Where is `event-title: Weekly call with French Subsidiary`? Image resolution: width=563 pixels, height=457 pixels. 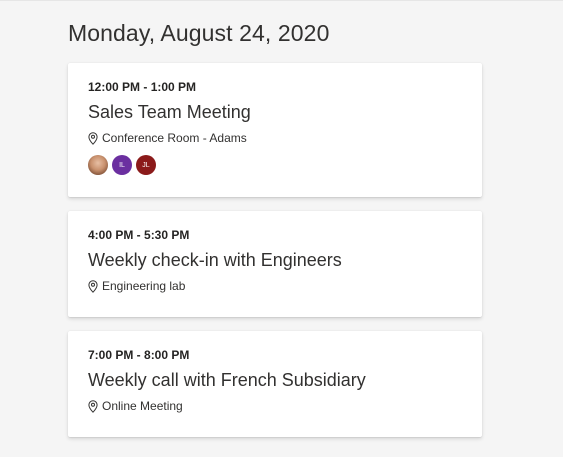
event-title: Weekly call with French Subsidiary is located at coordinates (227, 380).